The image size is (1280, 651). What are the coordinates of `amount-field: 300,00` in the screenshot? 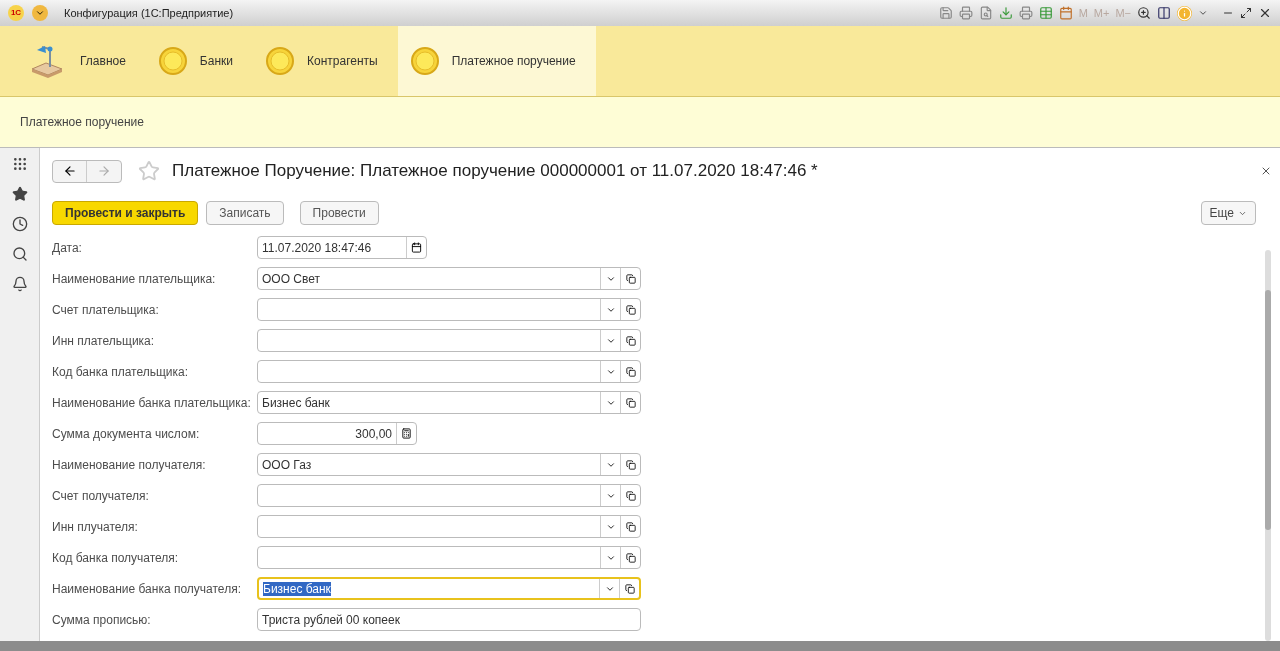 It's located at (337, 433).